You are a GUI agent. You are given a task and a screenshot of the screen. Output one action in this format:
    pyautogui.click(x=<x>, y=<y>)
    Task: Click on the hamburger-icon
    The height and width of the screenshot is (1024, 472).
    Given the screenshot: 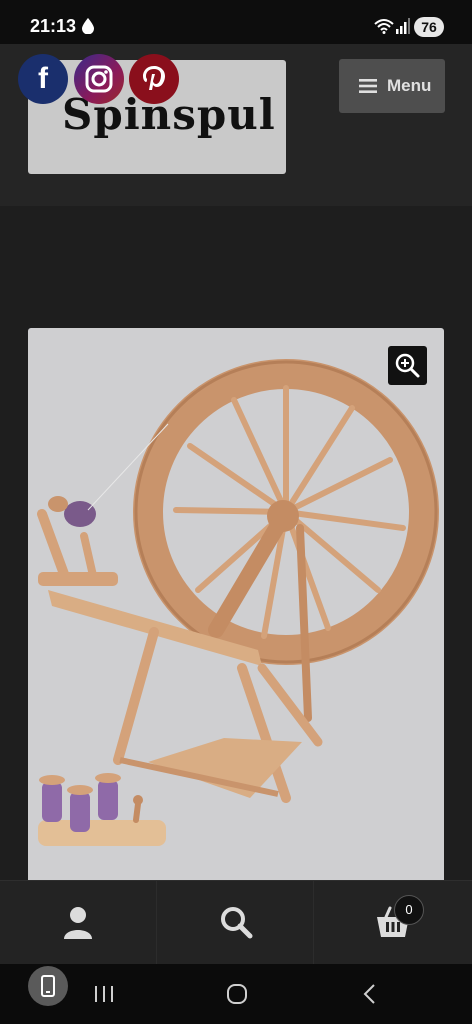 What is the action you would take?
    pyautogui.click(x=368, y=86)
    